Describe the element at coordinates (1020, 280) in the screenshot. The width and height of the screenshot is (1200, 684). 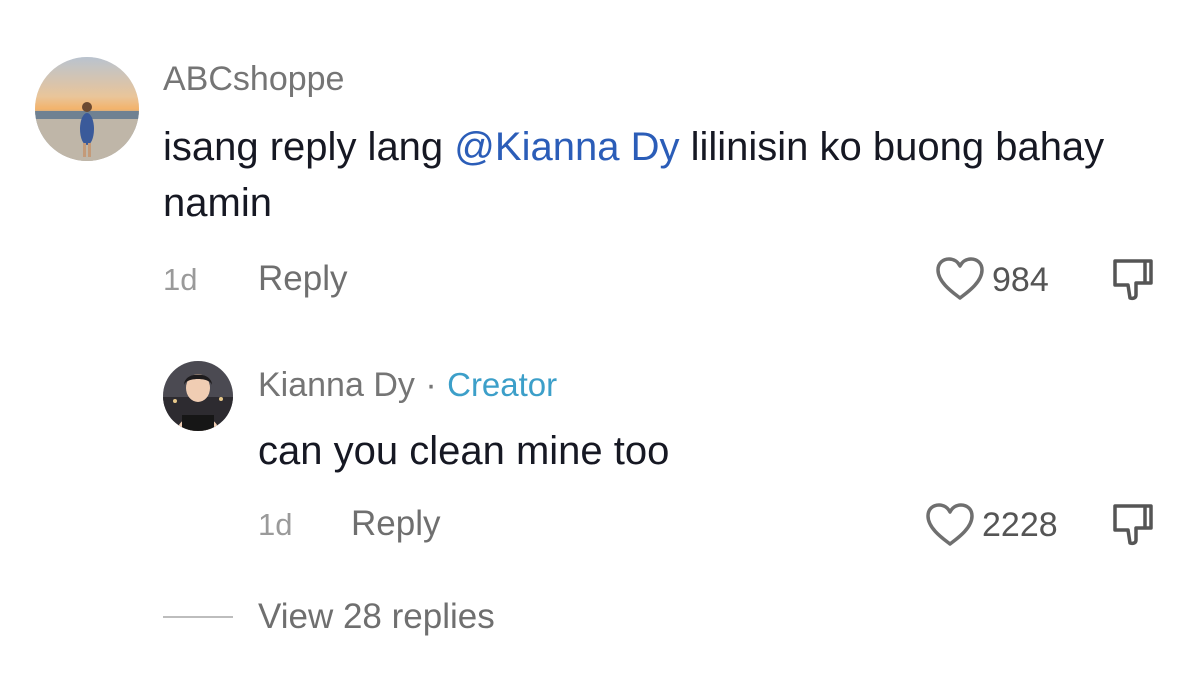
I see `like-count: 984` at that location.